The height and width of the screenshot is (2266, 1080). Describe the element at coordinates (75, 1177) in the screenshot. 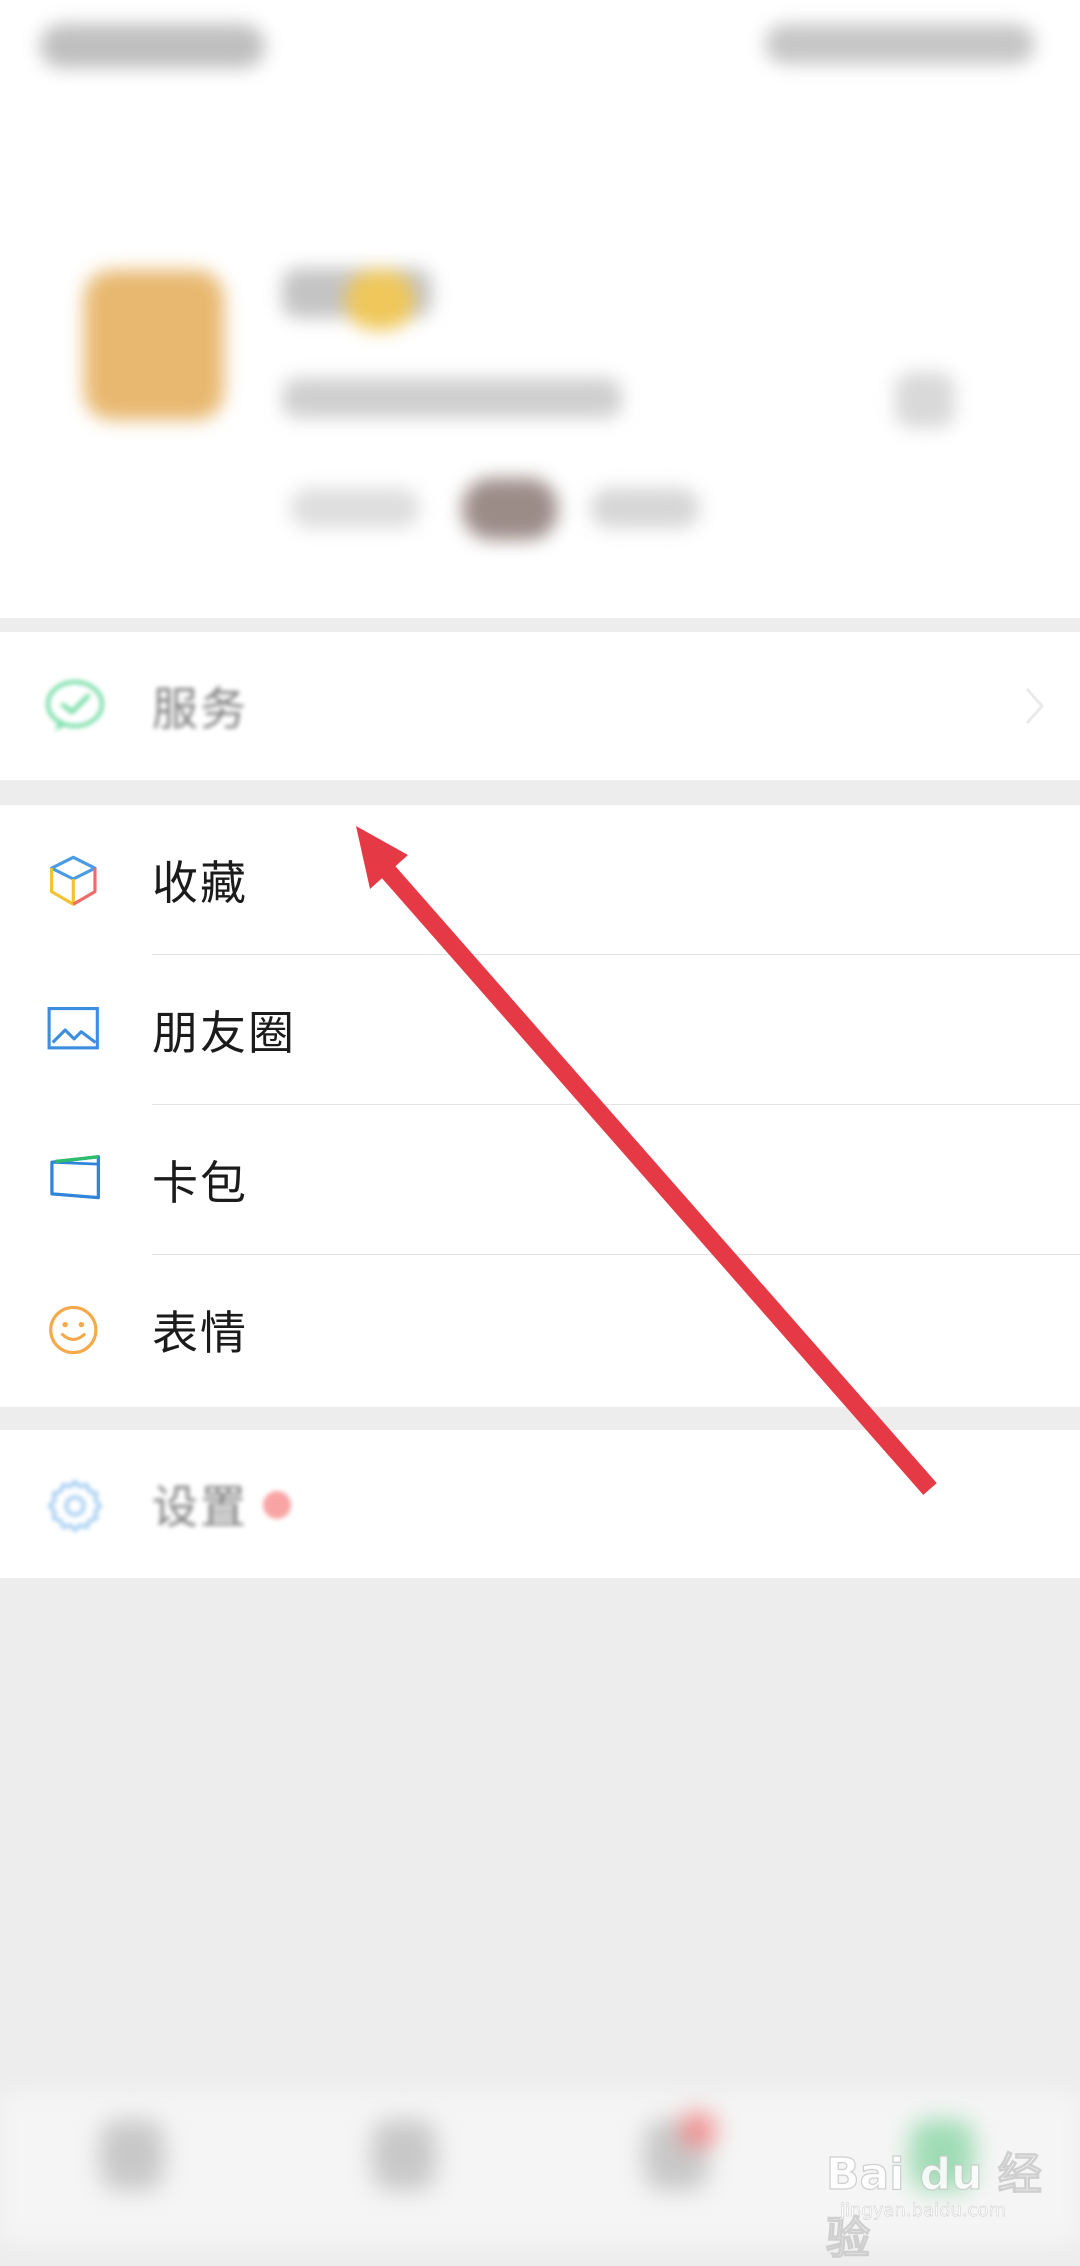

I see `card-wallet-icon` at that location.